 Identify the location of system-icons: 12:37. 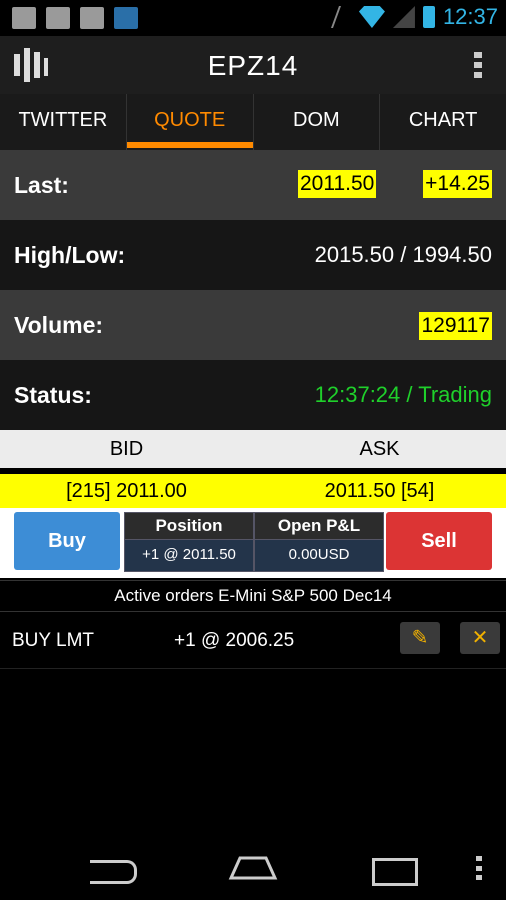
(414, 17).